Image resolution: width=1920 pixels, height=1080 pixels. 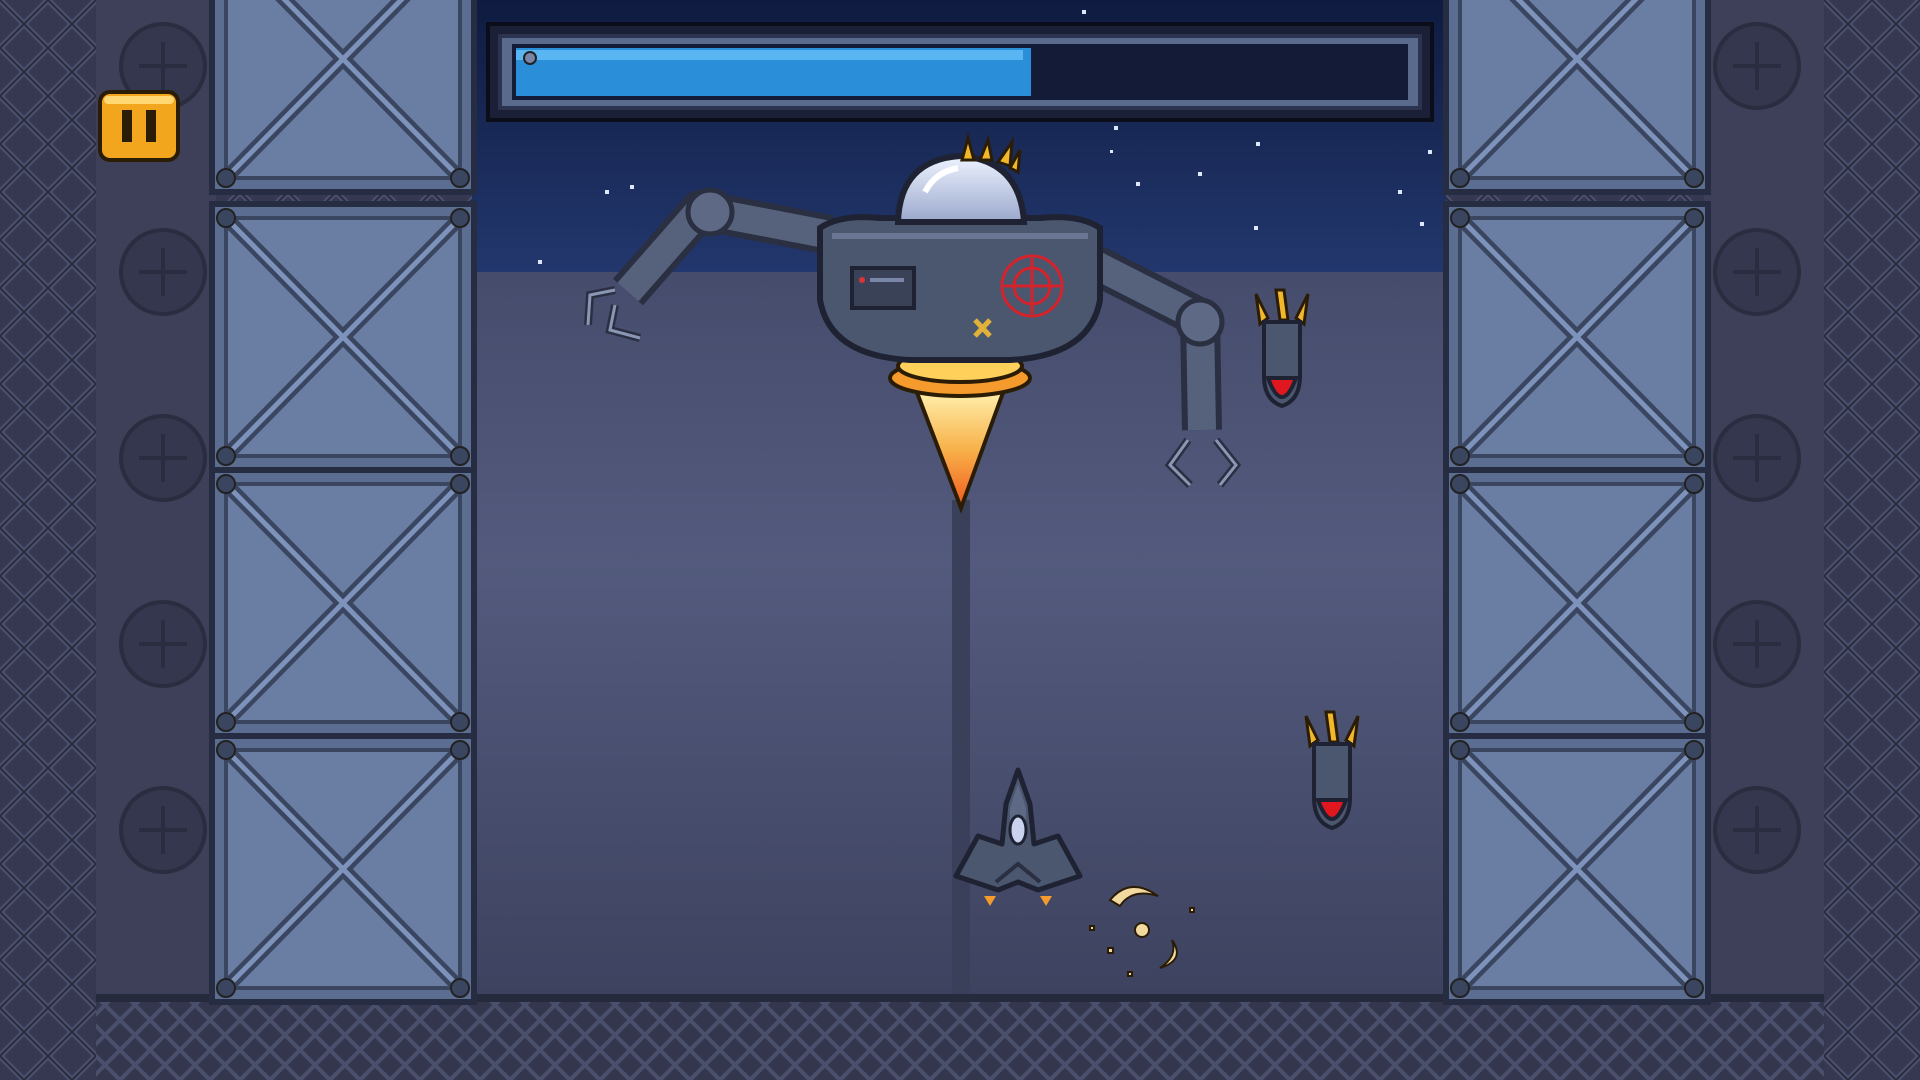 What do you see at coordinates (1577, 501) in the screenshot?
I see `girder-column-right` at bounding box center [1577, 501].